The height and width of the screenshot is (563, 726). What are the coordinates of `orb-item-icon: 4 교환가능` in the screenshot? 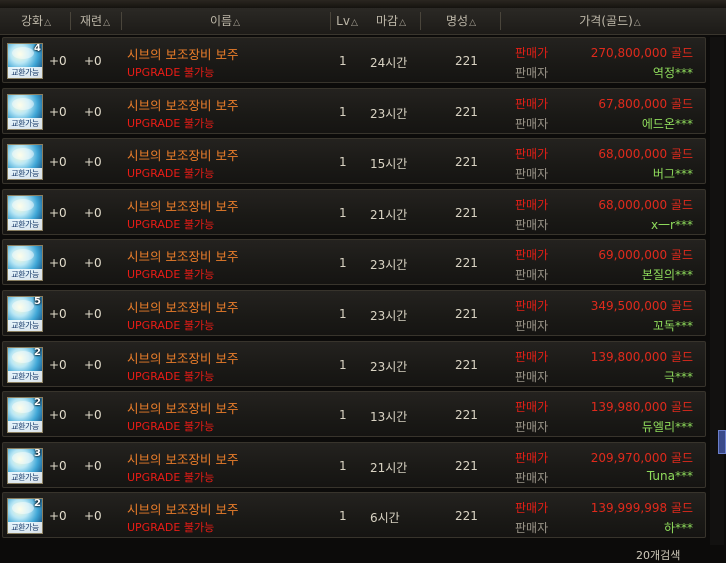 It's located at (25, 61).